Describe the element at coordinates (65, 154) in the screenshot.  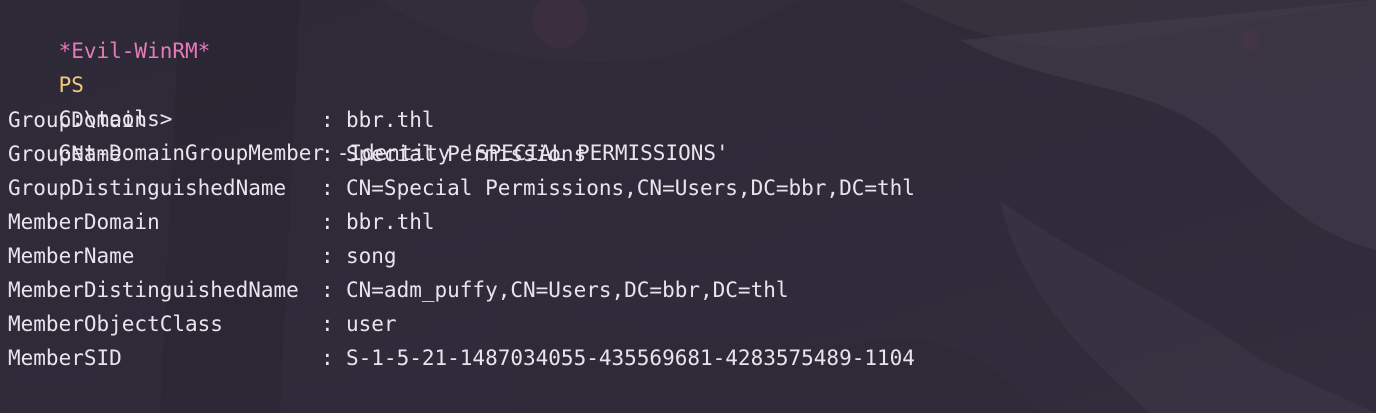
I see `output-key: GroupName` at that location.